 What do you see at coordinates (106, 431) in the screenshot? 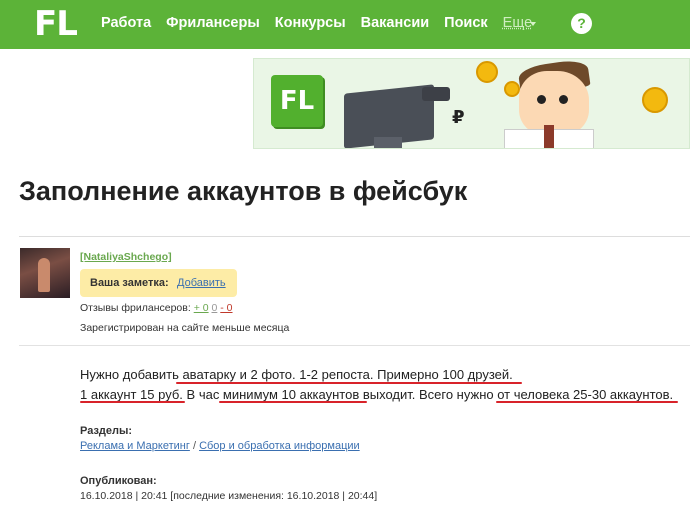
I see `sections-label: Разделы:` at bounding box center [106, 431].